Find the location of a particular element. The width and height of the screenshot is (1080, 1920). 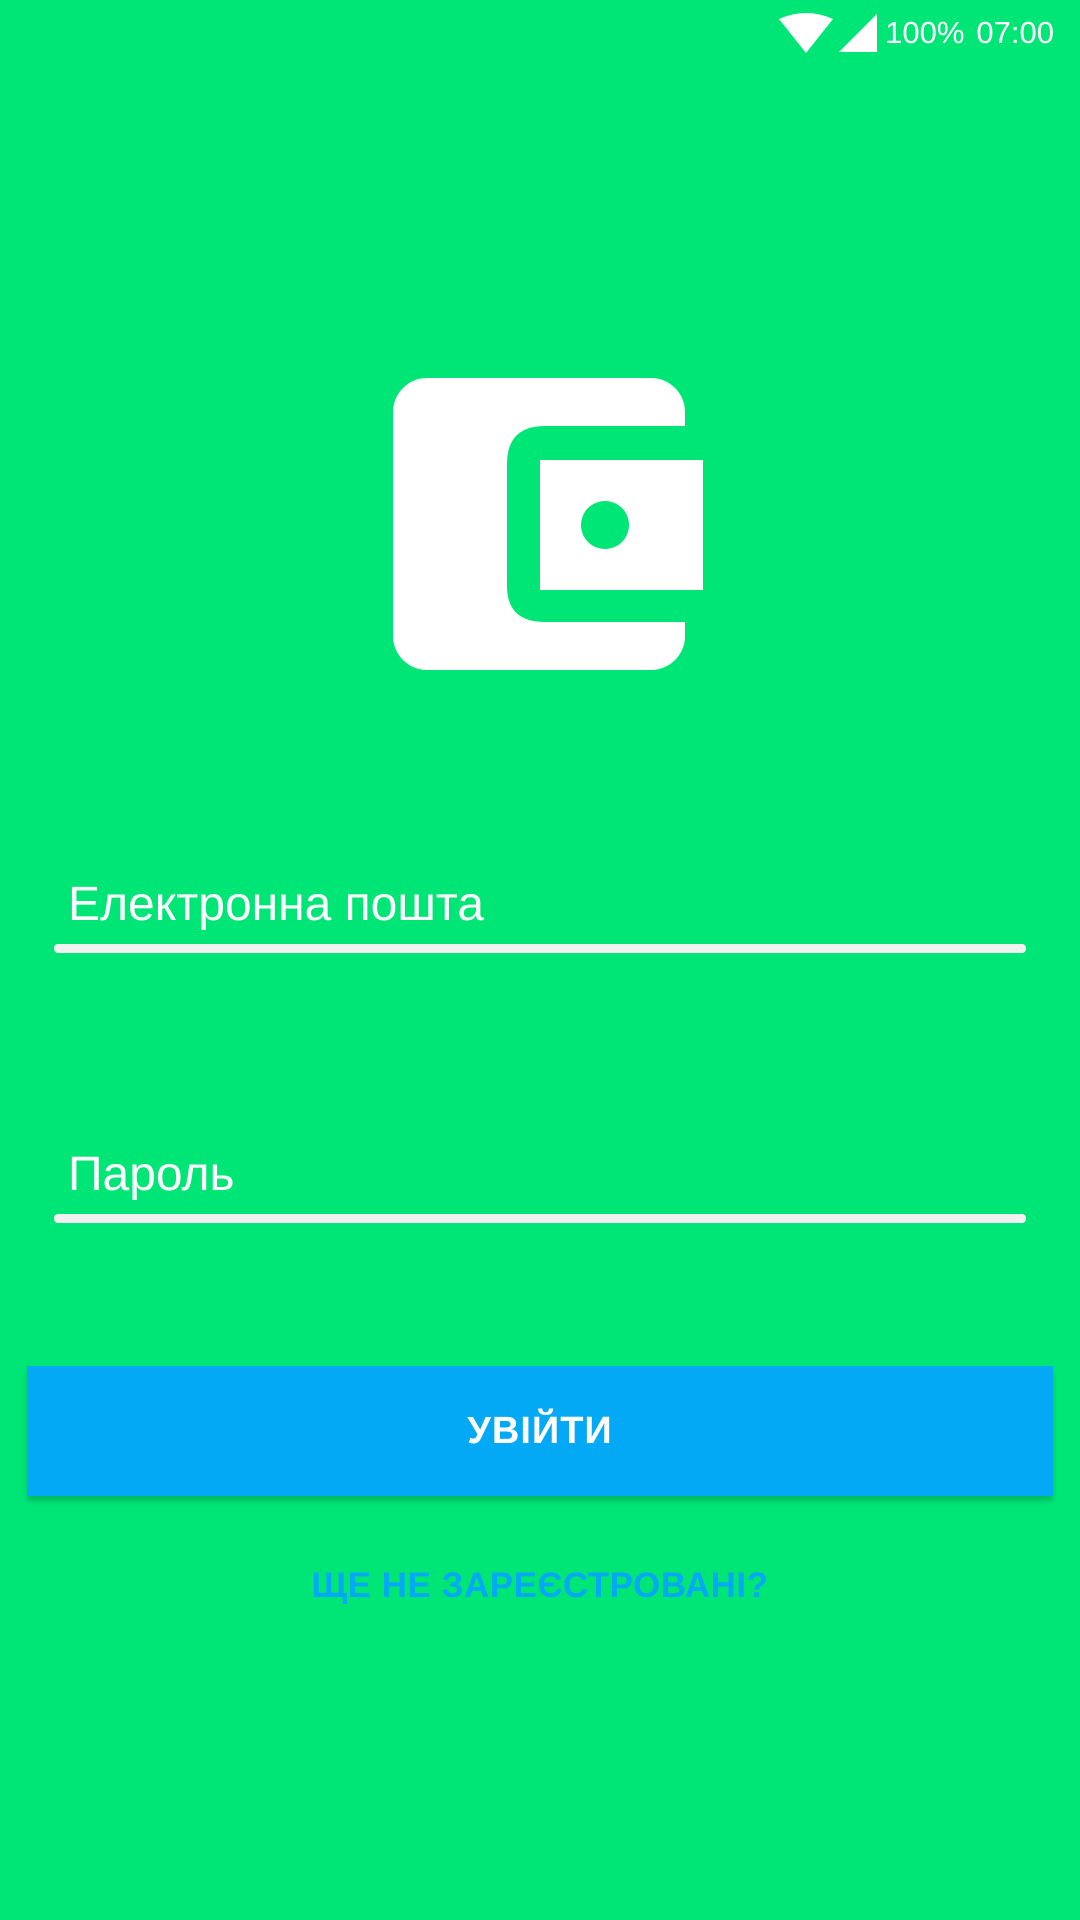

status-indicators: 100% 07:00 is located at coordinates (916, 33).